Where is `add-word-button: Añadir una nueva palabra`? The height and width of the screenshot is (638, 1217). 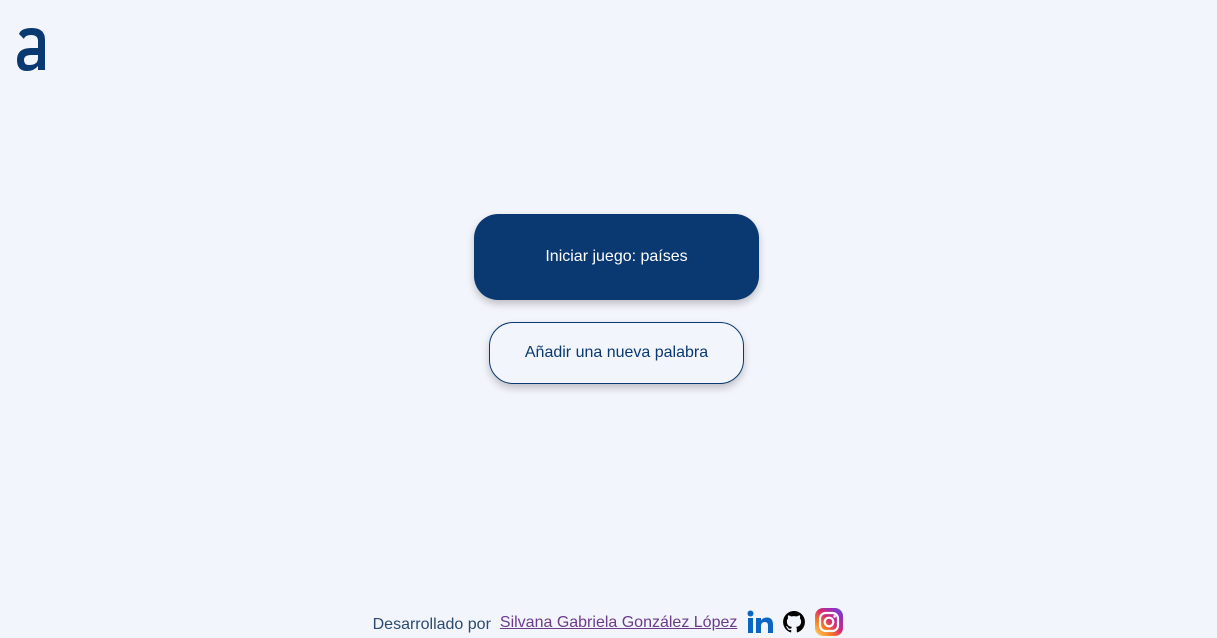
add-word-button: Añadir una nueva palabra is located at coordinates (616, 353).